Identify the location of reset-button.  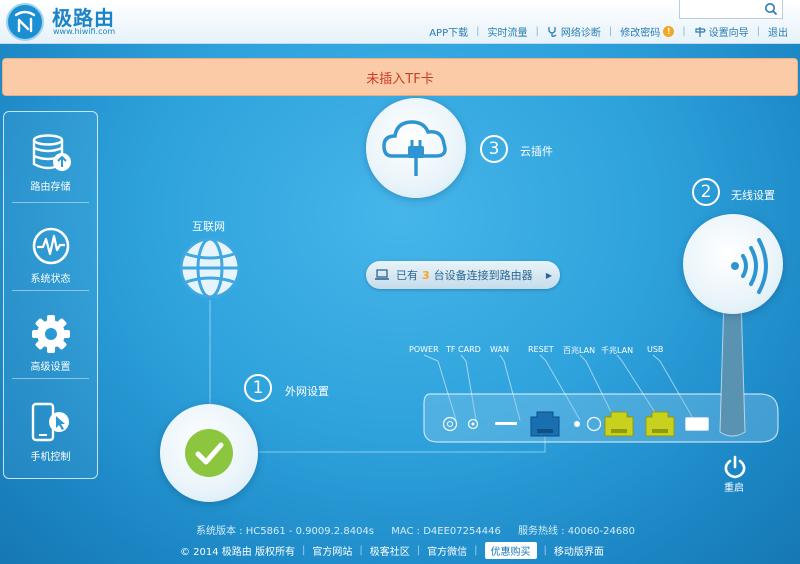
(577, 424).